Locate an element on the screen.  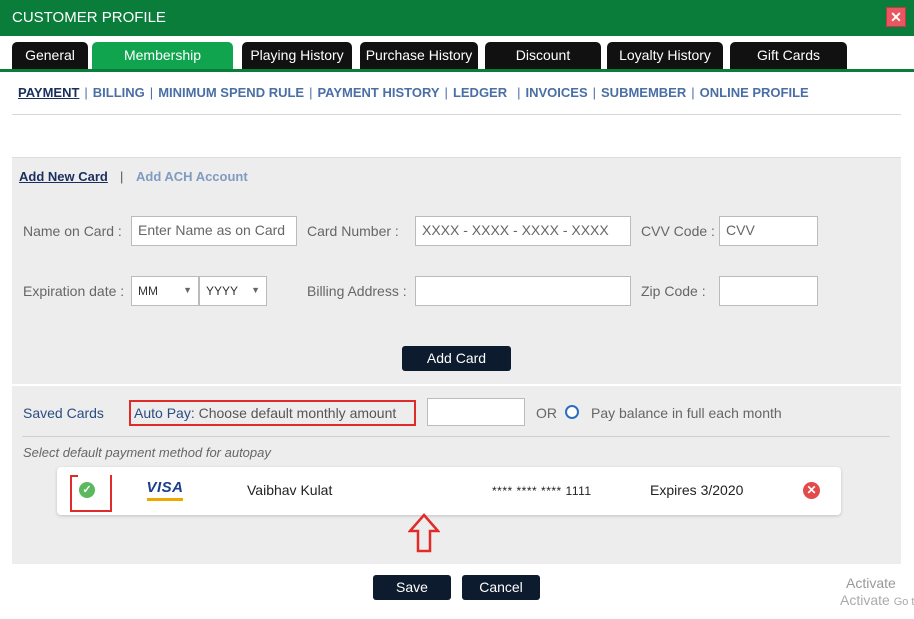
card-number-label: Card Number : is located at coordinates (353, 231).